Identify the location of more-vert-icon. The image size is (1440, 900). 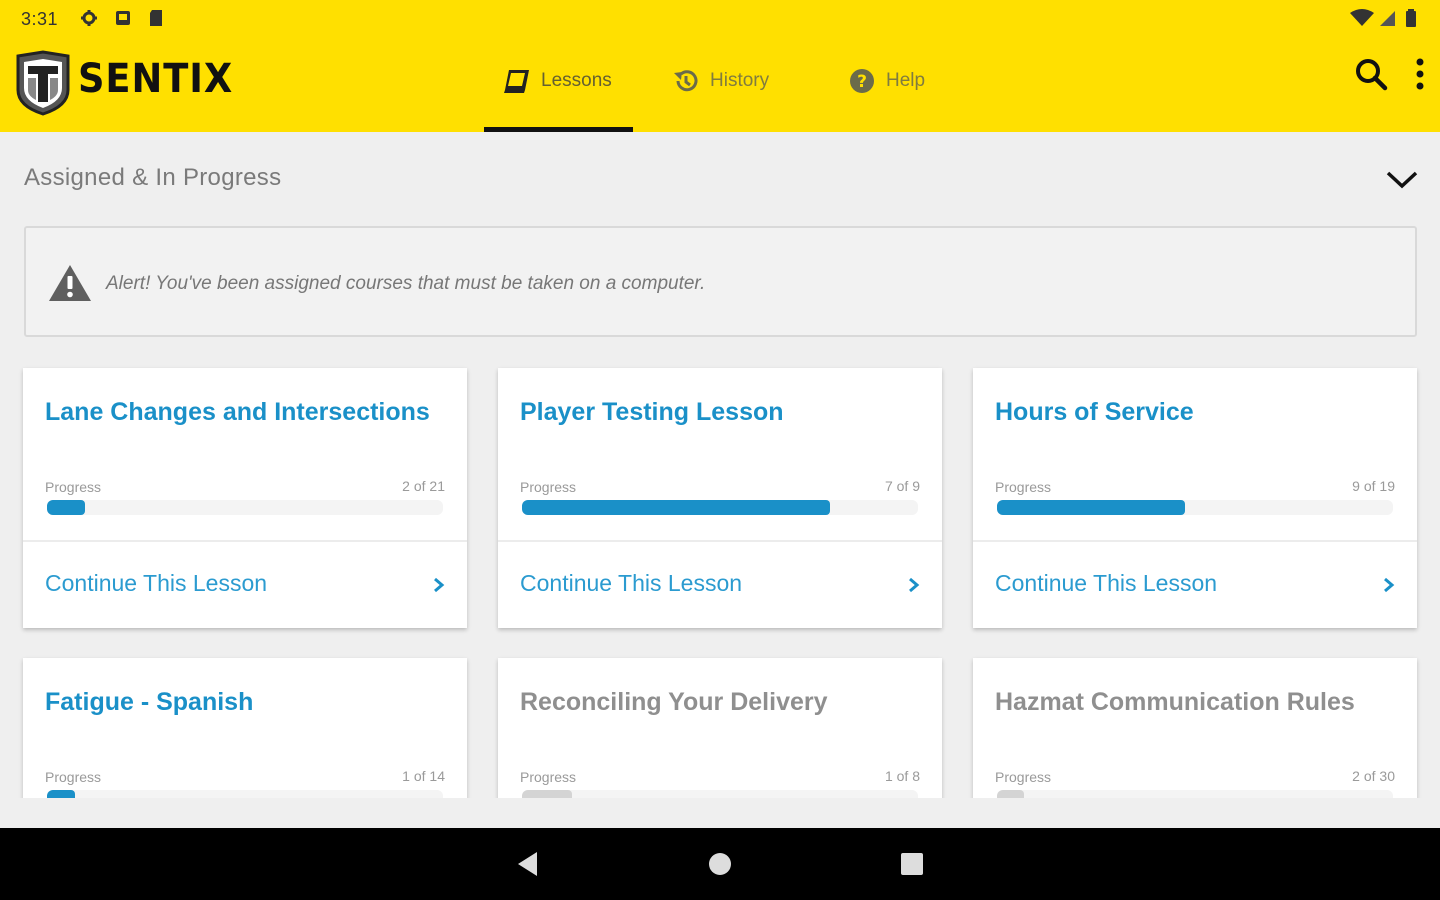
(1420, 74).